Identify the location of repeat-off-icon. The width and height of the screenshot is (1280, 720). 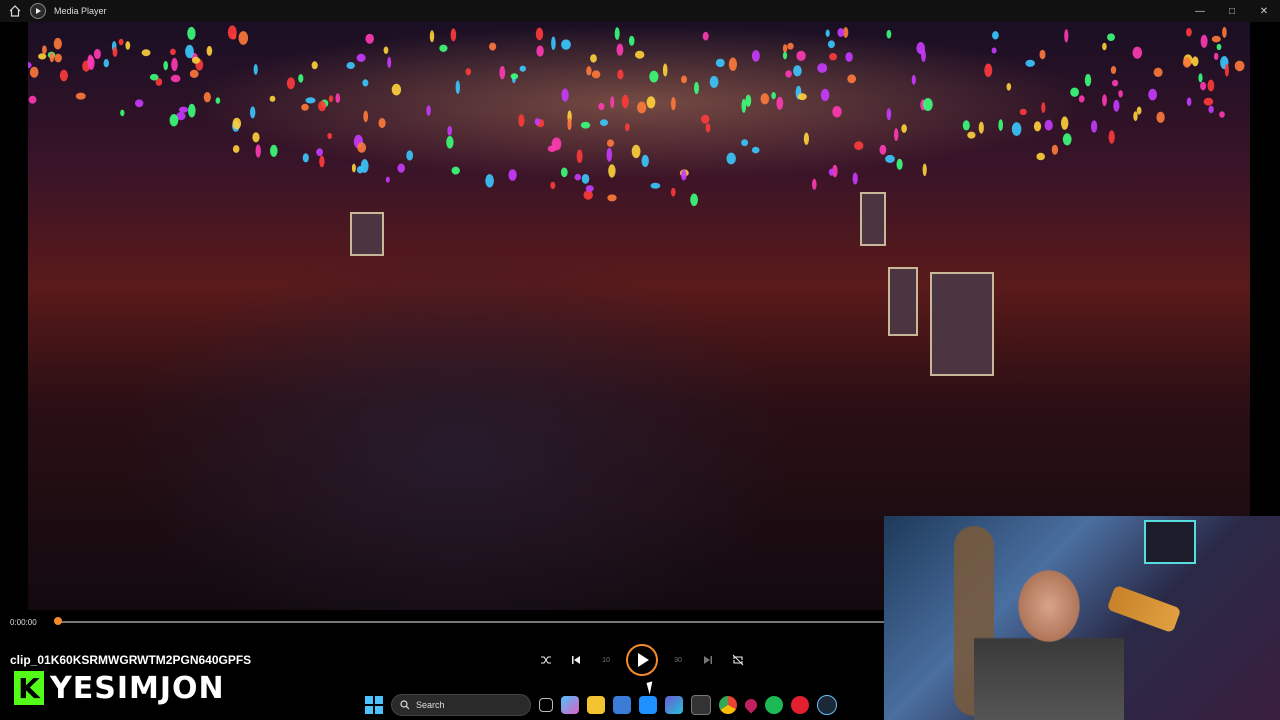
(738, 660).